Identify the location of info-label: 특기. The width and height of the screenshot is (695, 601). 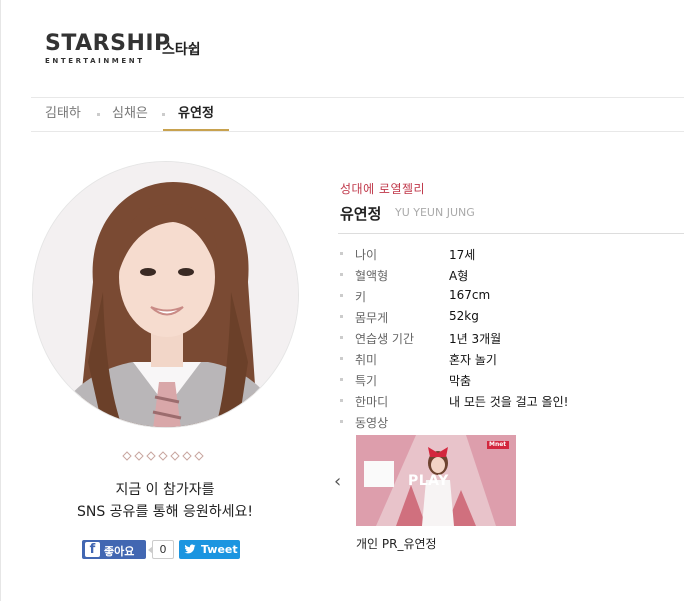
(366, 381).